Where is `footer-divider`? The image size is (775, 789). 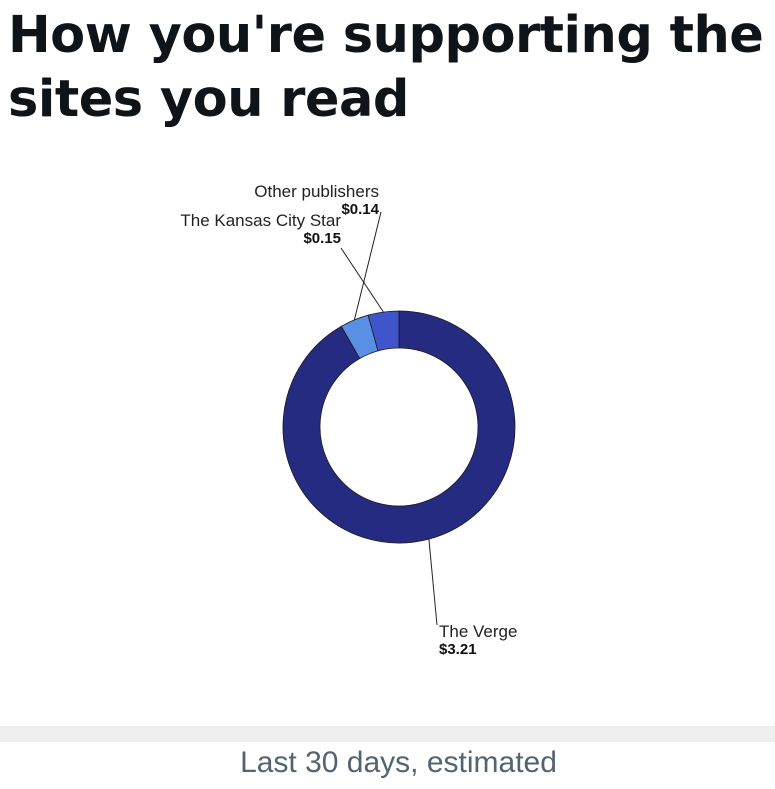
footer-divider is located at coordinates (387, 734).